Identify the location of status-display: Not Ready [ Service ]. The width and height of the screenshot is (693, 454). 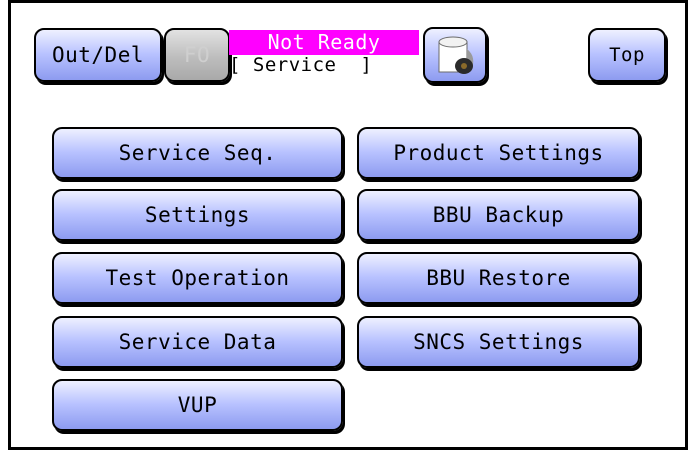
(325, 54).